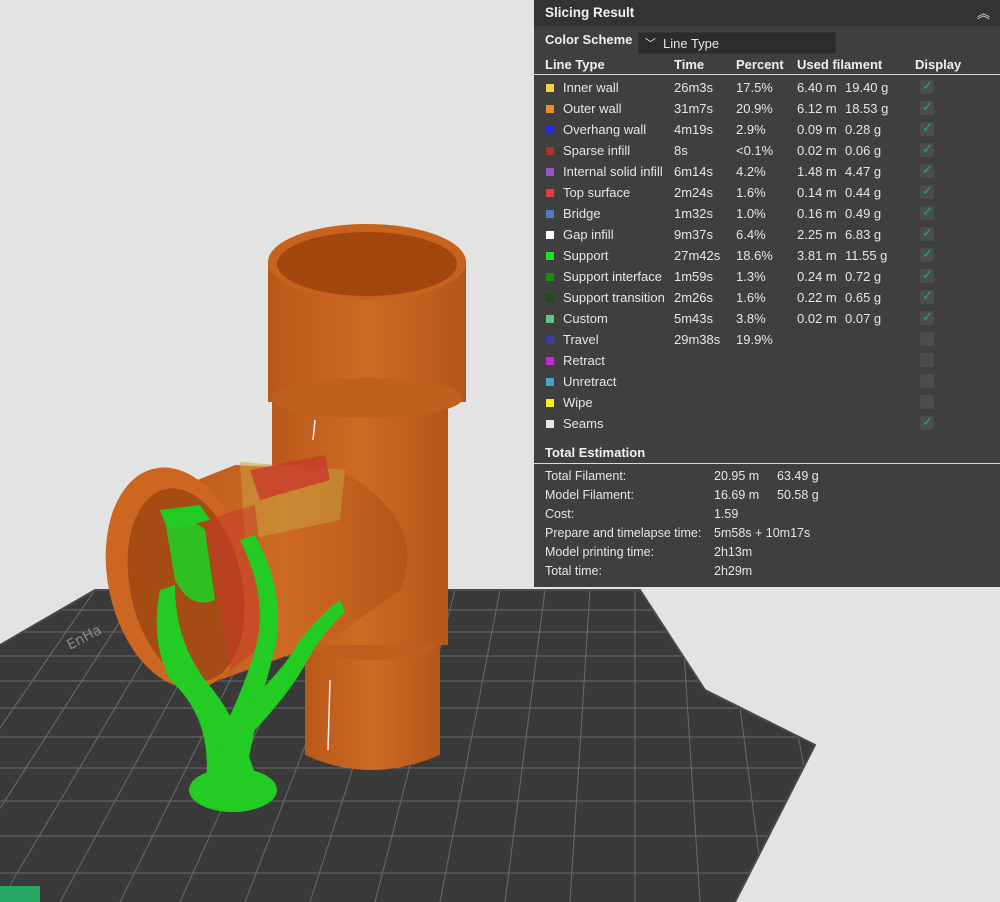 This screenshot has width=1000, height=902. Describe the element at coordinates (694, 213) in the screenshot. I see `time-value: 1m32s` at that location.